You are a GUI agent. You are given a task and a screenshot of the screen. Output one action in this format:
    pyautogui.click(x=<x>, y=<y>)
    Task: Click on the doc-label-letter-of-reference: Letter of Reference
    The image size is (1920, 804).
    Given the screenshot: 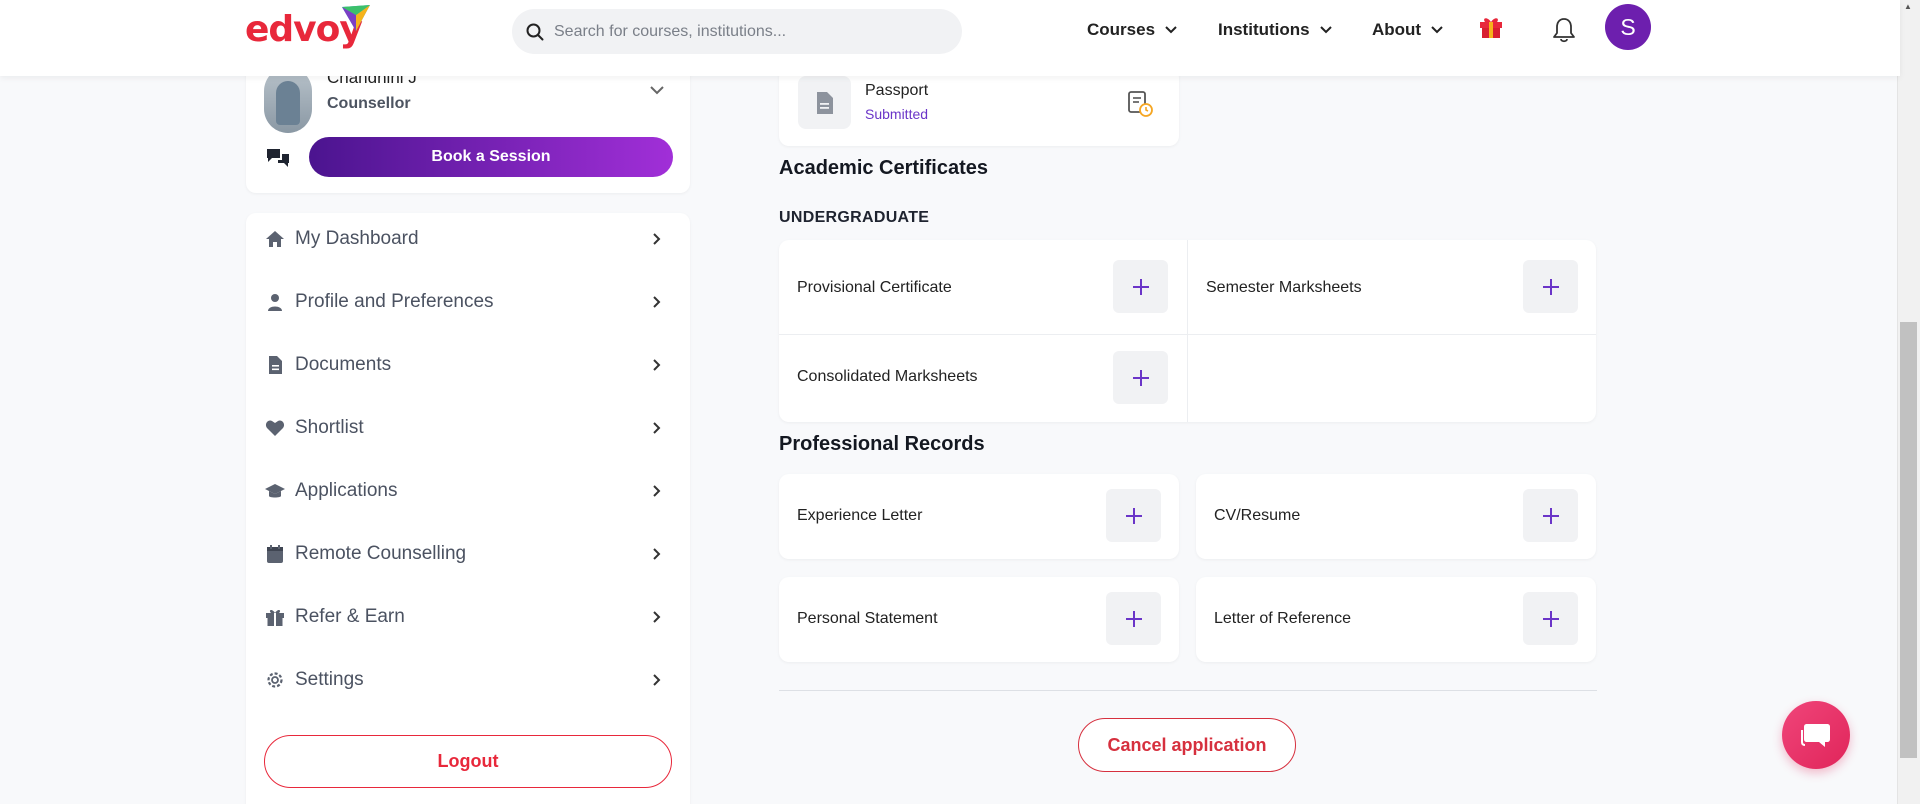 What is the action you would take?
    pyautogui.click(x=1282, y=618)
    